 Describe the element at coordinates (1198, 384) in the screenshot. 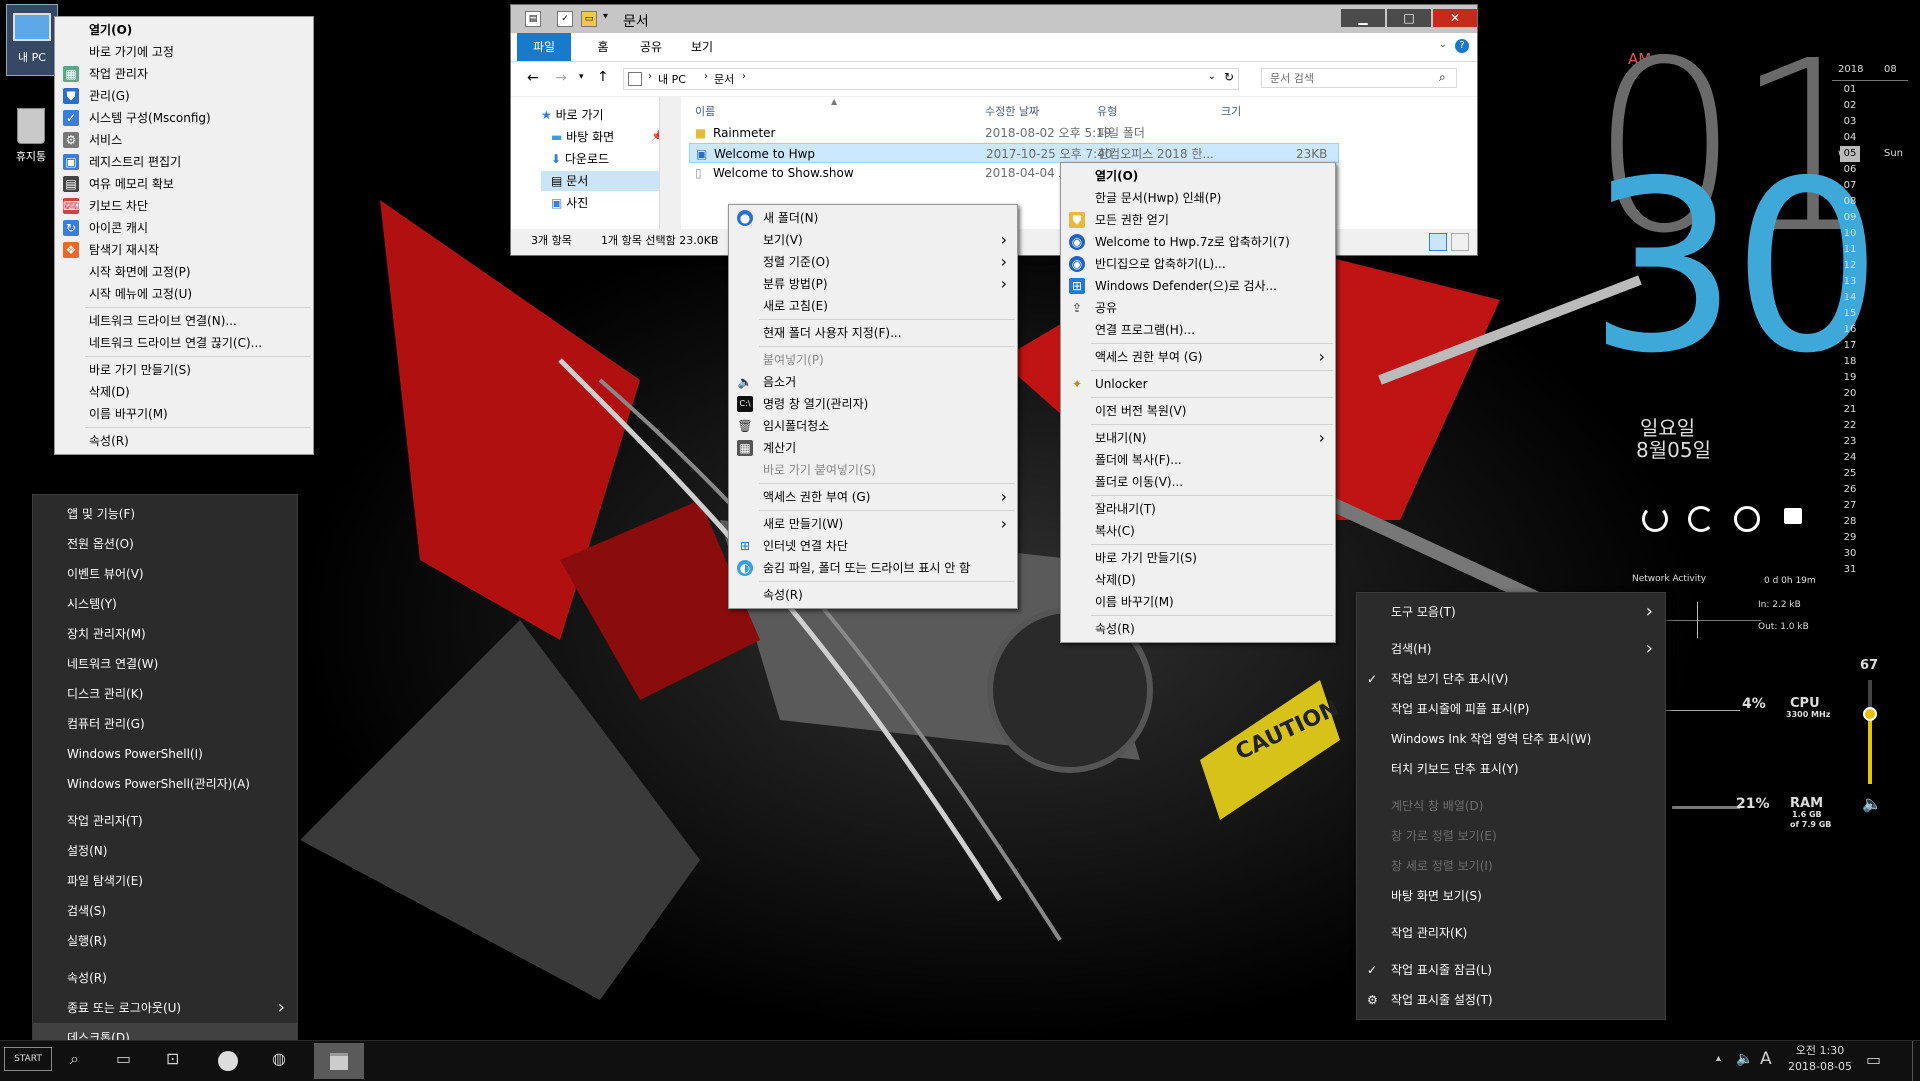

I see `menu-item-unlocker: ✦ Unlocker` at that location.